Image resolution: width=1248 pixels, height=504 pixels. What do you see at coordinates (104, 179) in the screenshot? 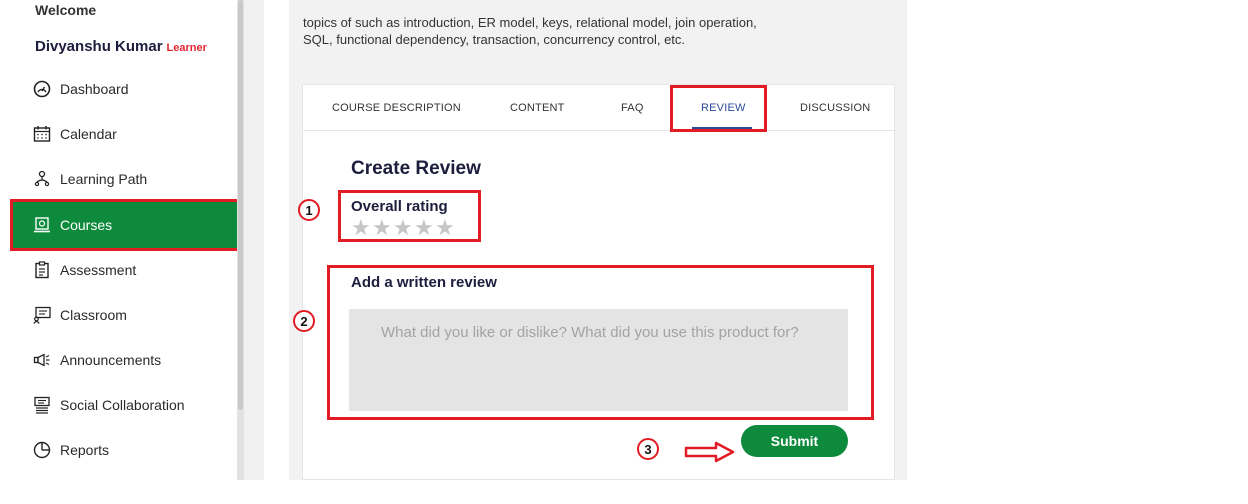
I see `sidebar-item-label: Learning Path` at bounding box center [104, 179].